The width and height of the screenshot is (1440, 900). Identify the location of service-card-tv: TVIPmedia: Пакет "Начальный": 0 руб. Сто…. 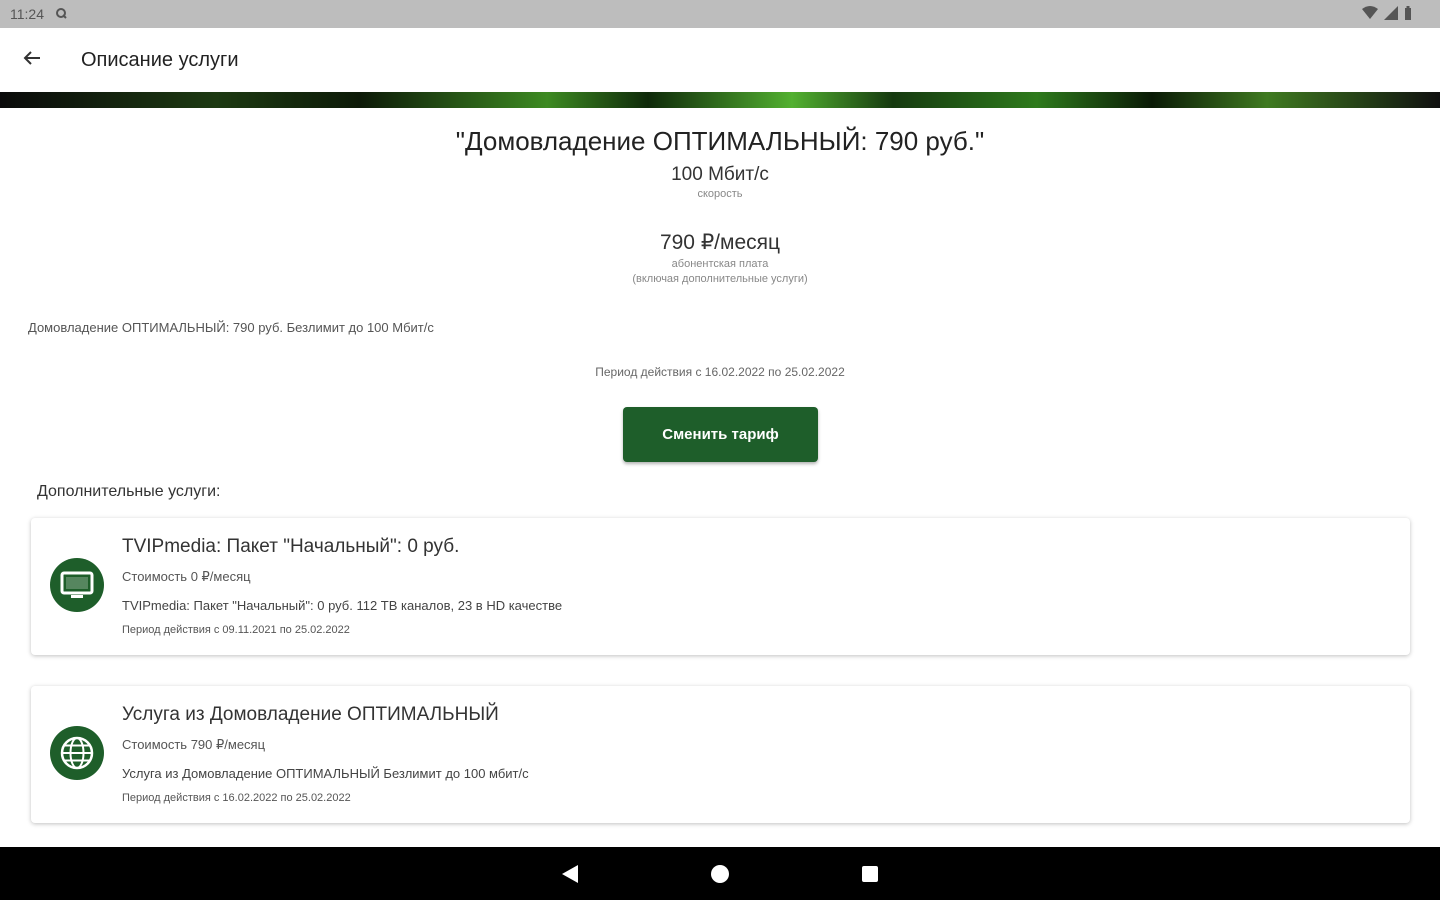
(720, 586).